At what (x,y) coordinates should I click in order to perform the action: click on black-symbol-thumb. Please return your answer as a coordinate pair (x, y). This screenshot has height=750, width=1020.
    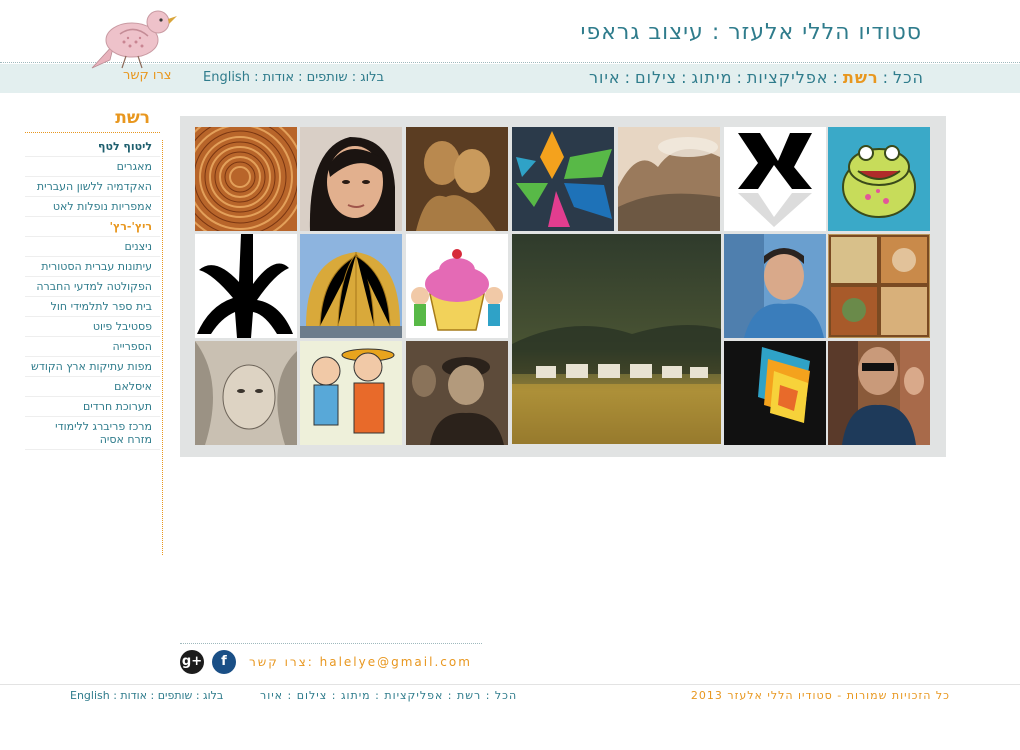
    Looking at the image, I should click on (246, 286).